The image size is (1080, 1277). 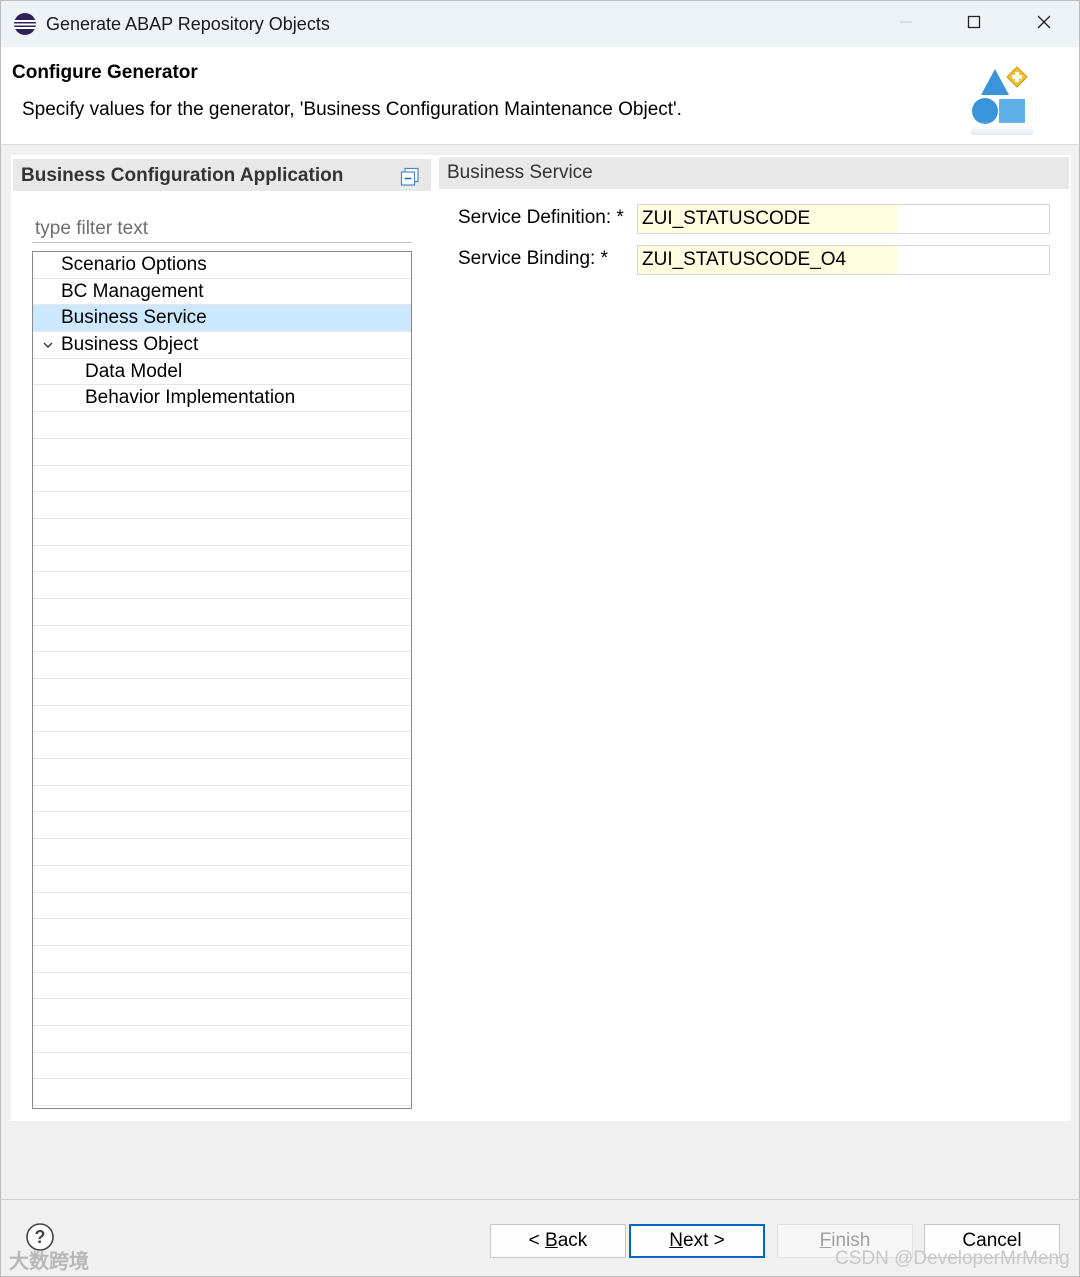 I want to click on next-button: Next >, so click(x=697, y=1241).